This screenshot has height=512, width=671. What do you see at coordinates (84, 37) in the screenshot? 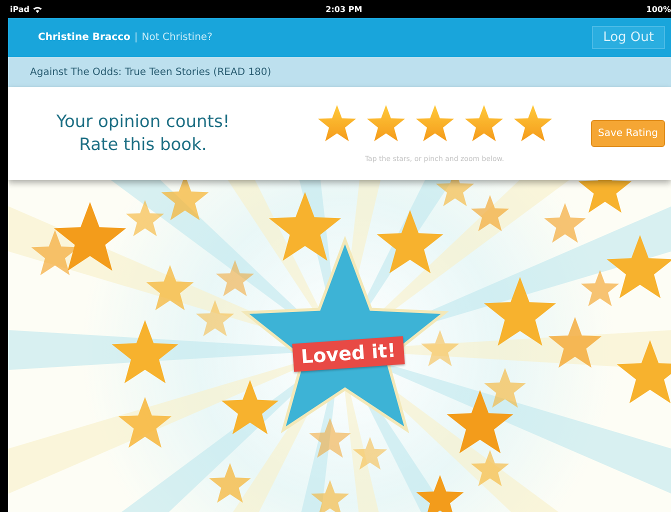
I see `user-name: Christine Bracco` at bounding box center [84, 37].